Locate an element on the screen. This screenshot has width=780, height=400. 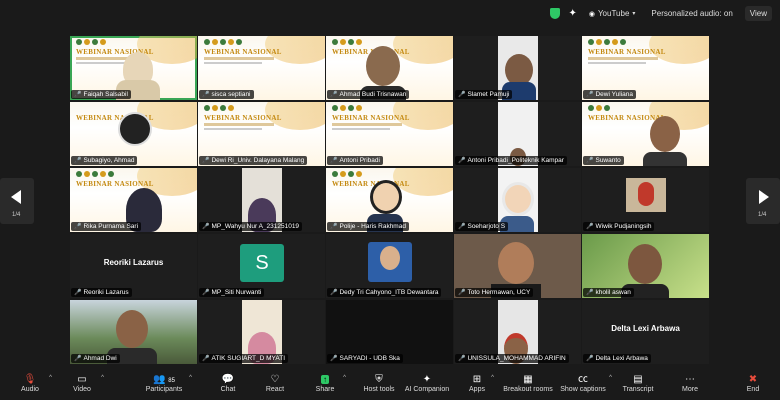
video-tile: Delta Lexi Arbawa 🎤 Delta Lexi Arbawa is located at coordinates (645, 332).